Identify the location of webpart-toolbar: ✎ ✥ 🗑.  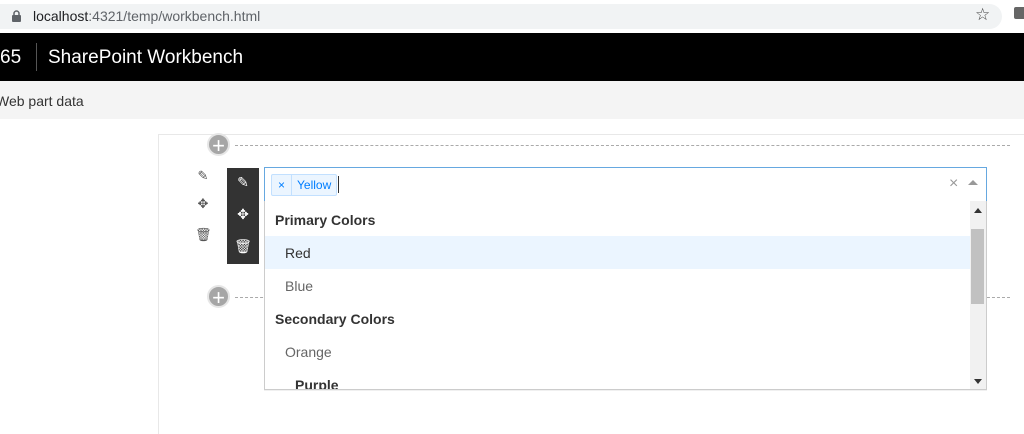
(243, 216).